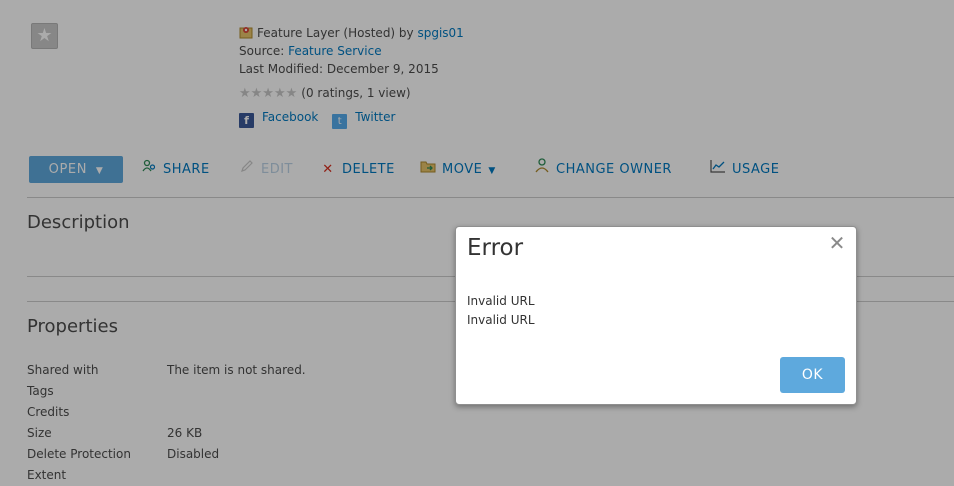 This screenshot has height=486, width=954. Describe the element at coordinates (495, 248) in the screenshot. I see `dialog-title: Error` at that location.